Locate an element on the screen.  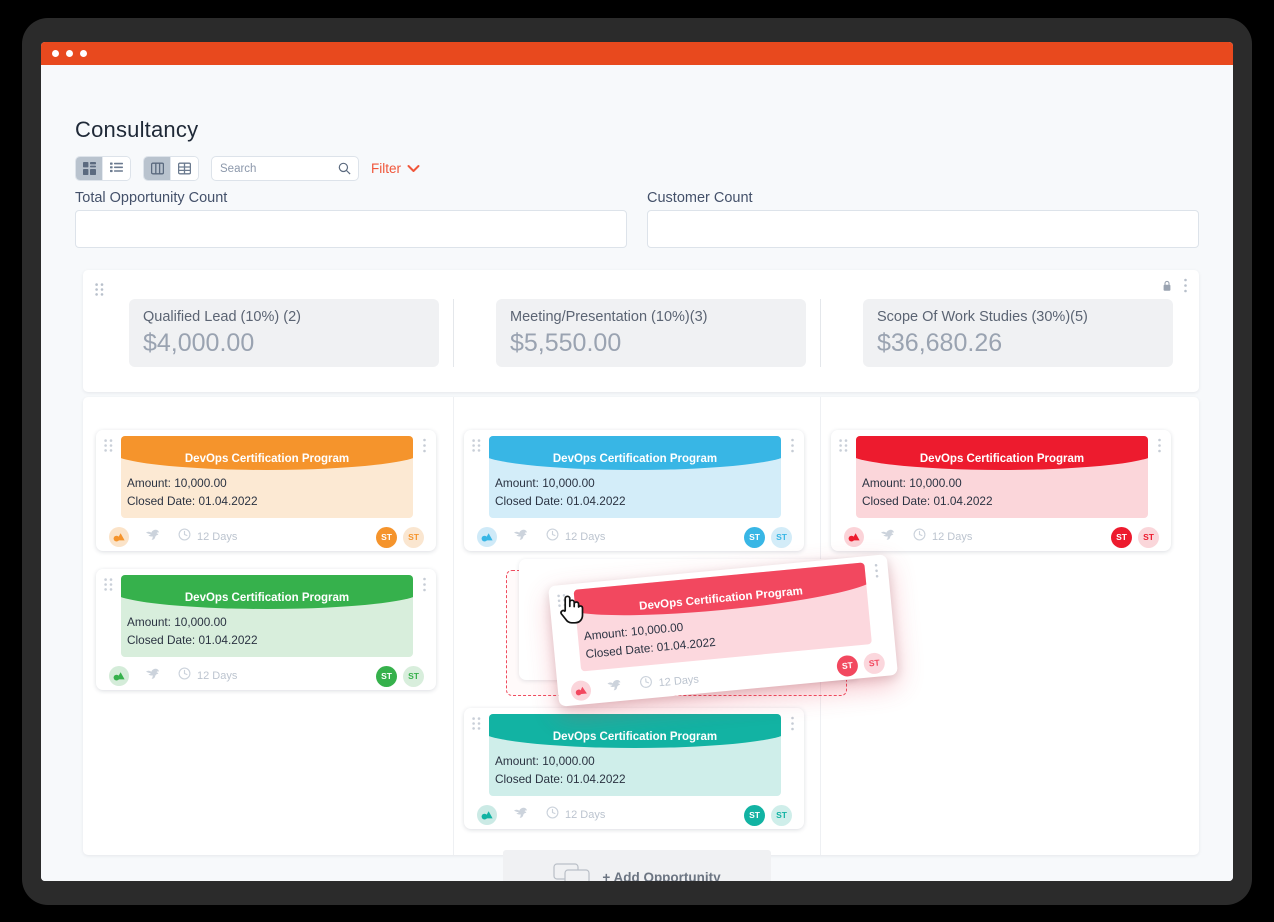
view-toggle-group-b is located at coordinates (171, 168).